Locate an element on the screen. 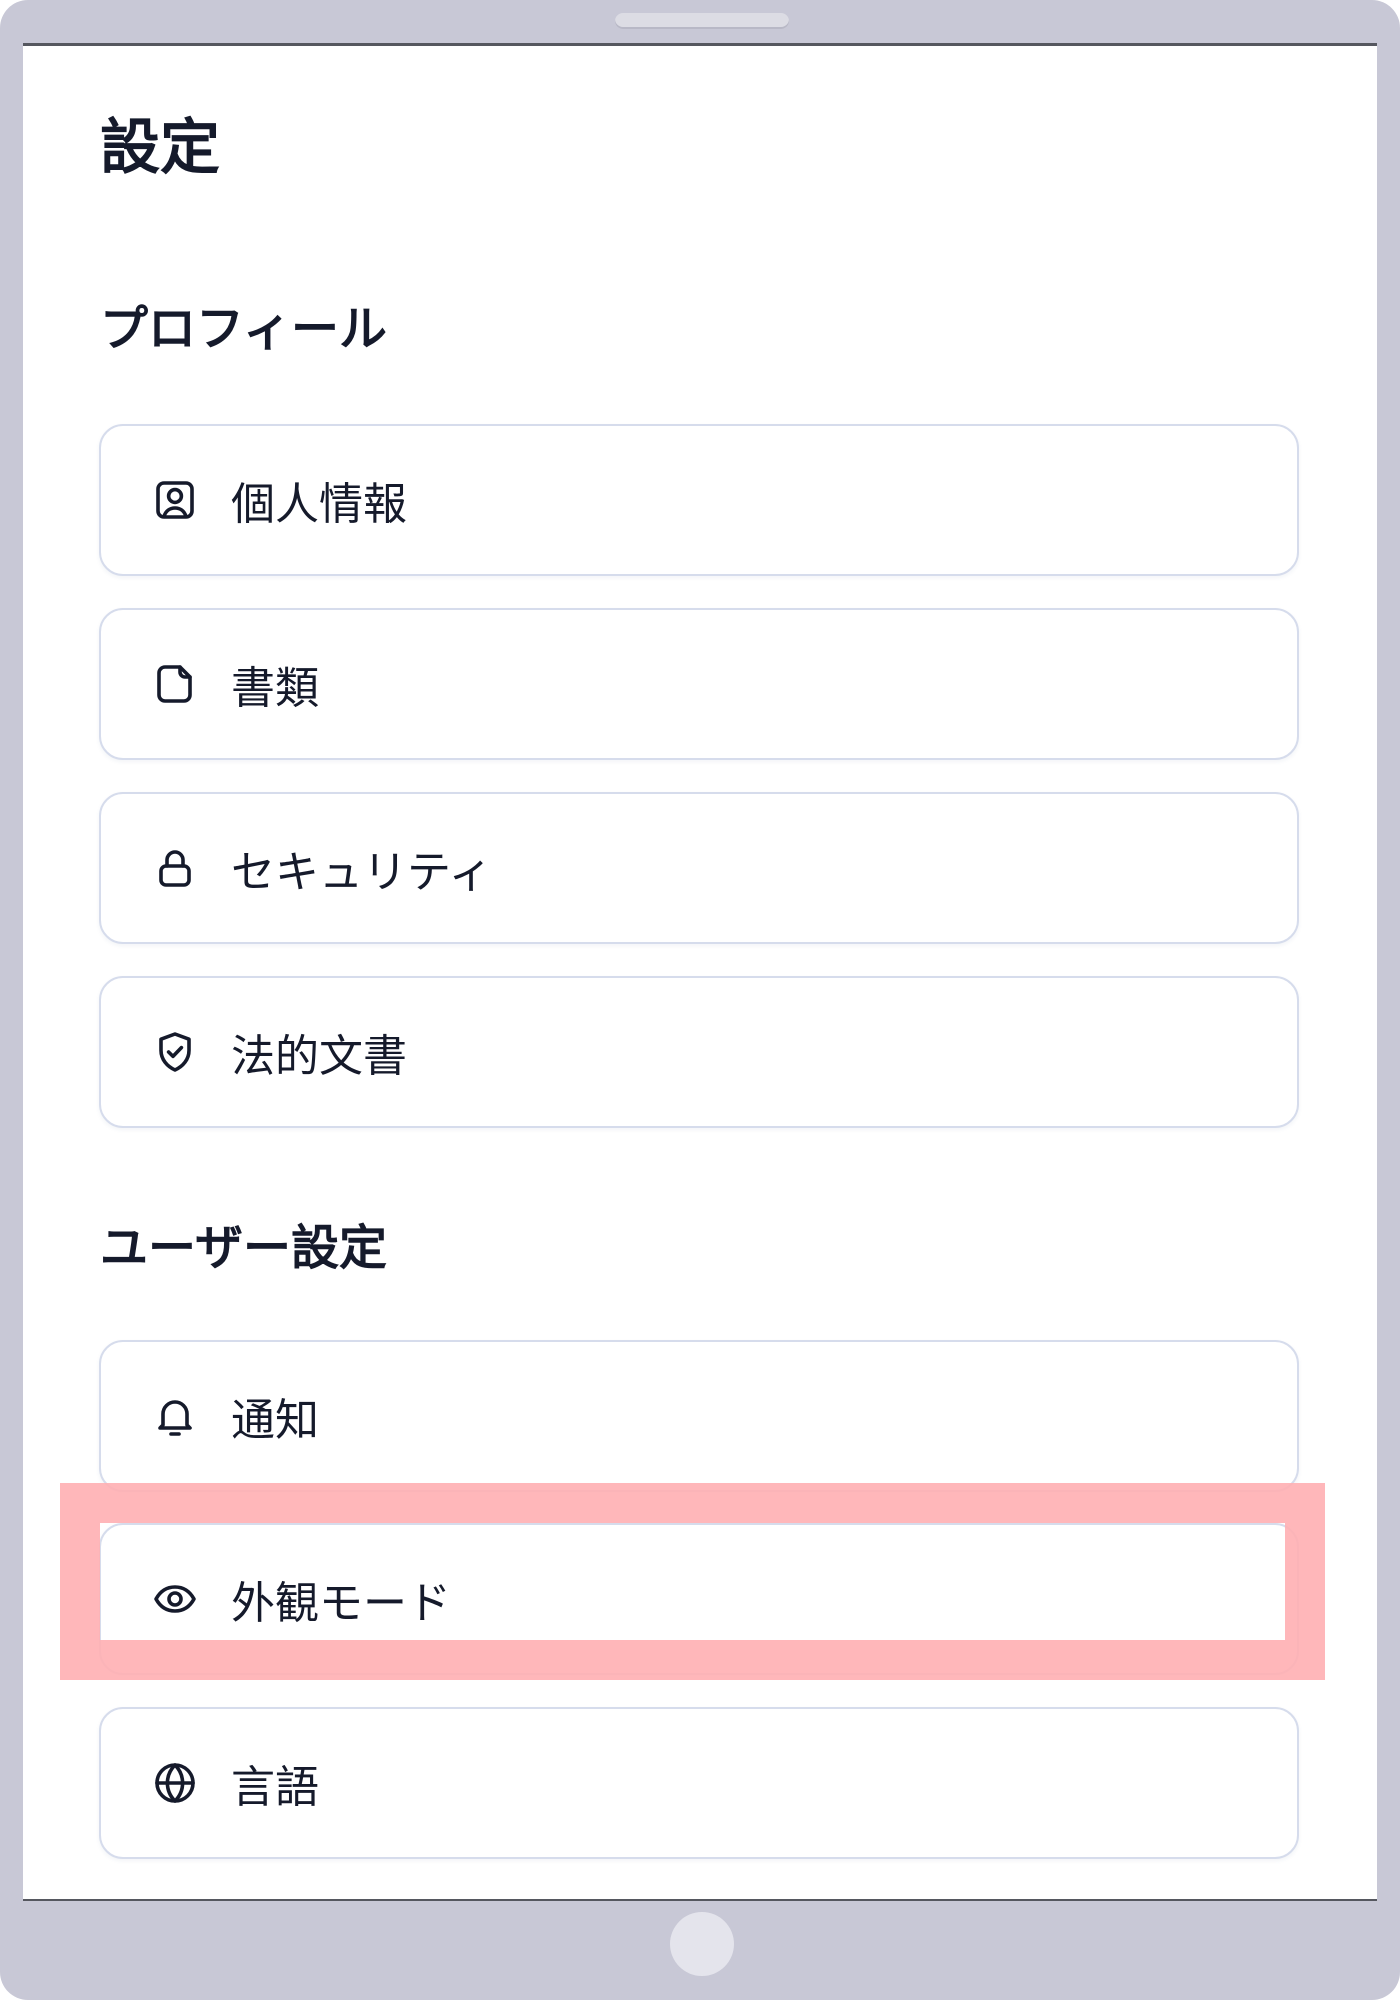 The image size is (1400, 2000). speaker-grille is located at coordinates (702, 21).